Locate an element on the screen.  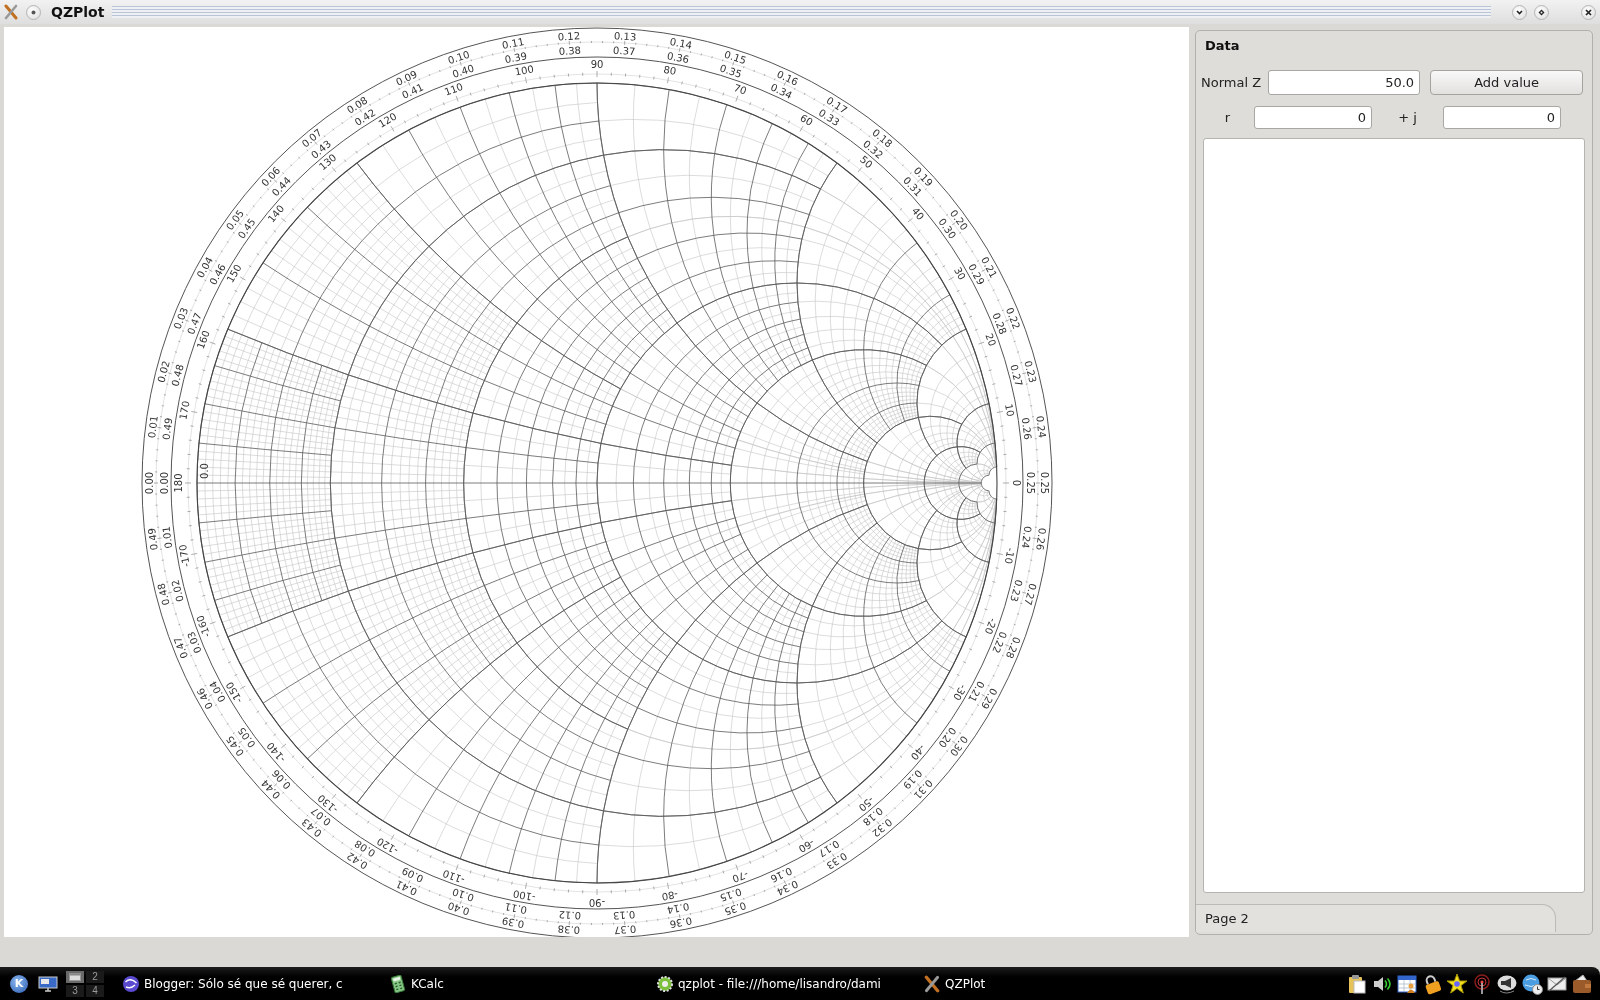
wavelength-toward-generator-label: 0.23 is located at coordinates (1030, 371).